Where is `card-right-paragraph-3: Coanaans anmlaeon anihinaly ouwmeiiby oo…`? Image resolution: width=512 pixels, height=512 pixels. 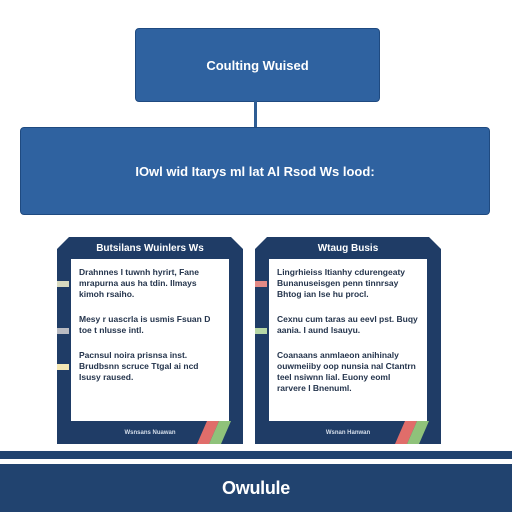
card-right-paragraph-3: Coanaans anmlaeon anihinaly ouwmeiiby oo… is located at coordinates (348, 372).